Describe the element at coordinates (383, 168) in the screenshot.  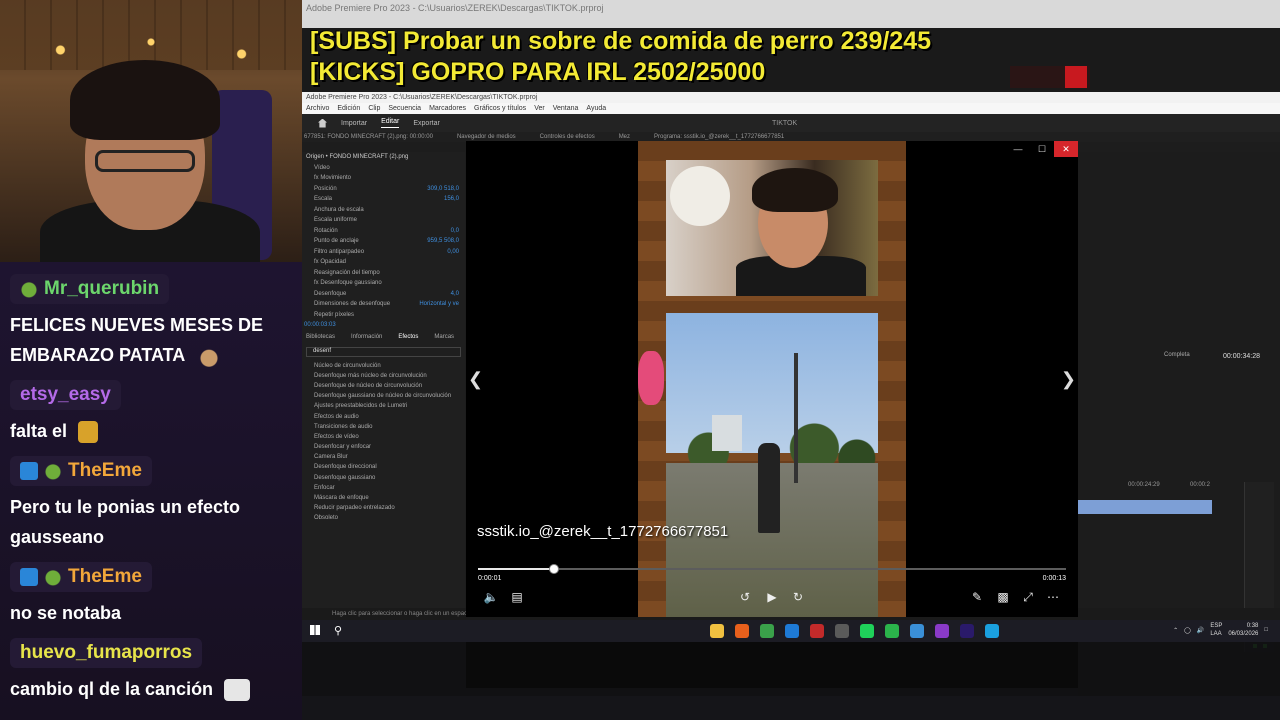
I see `effect-row: Vídeo` at that location.